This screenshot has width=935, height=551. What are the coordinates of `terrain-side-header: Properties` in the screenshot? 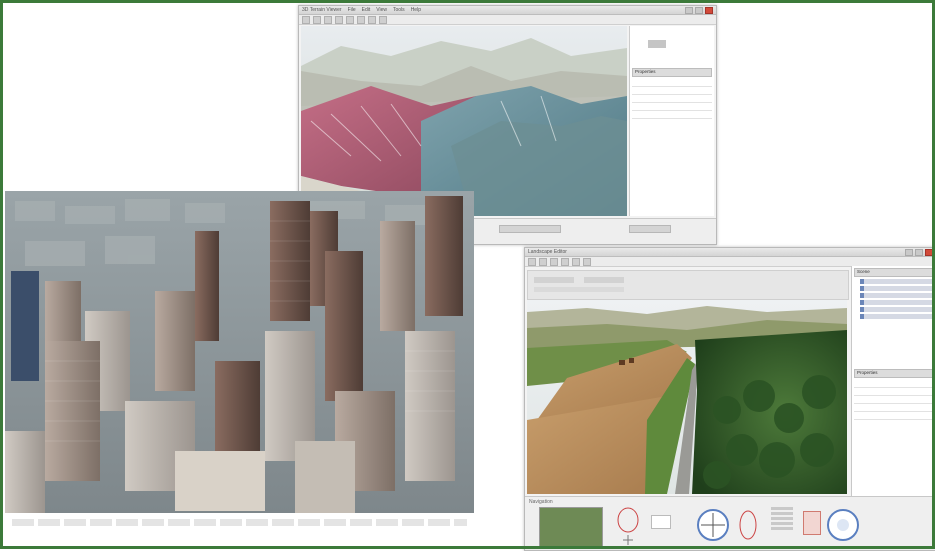 It's located at (672, 72).